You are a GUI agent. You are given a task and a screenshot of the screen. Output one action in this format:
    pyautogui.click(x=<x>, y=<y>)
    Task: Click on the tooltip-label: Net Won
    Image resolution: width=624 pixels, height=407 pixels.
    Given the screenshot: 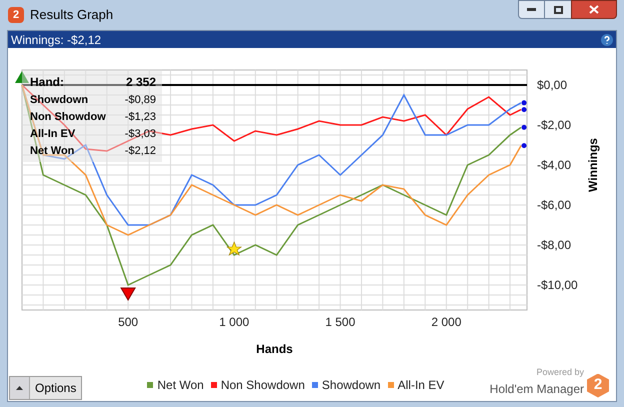 What is the action you would take?
    pyautogui.click(x=52, y=152)
    